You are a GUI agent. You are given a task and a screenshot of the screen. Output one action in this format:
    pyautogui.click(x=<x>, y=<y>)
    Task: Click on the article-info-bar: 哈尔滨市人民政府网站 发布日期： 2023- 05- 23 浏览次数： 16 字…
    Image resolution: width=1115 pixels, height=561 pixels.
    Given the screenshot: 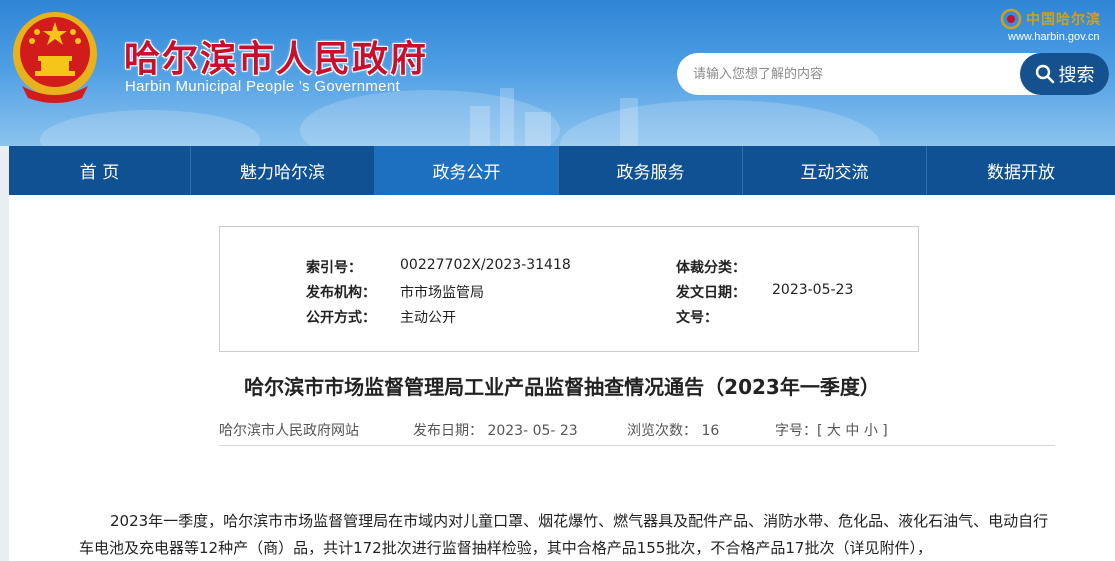 What is the action you would take?
    pyautogui.click(x=637, y=432)
    